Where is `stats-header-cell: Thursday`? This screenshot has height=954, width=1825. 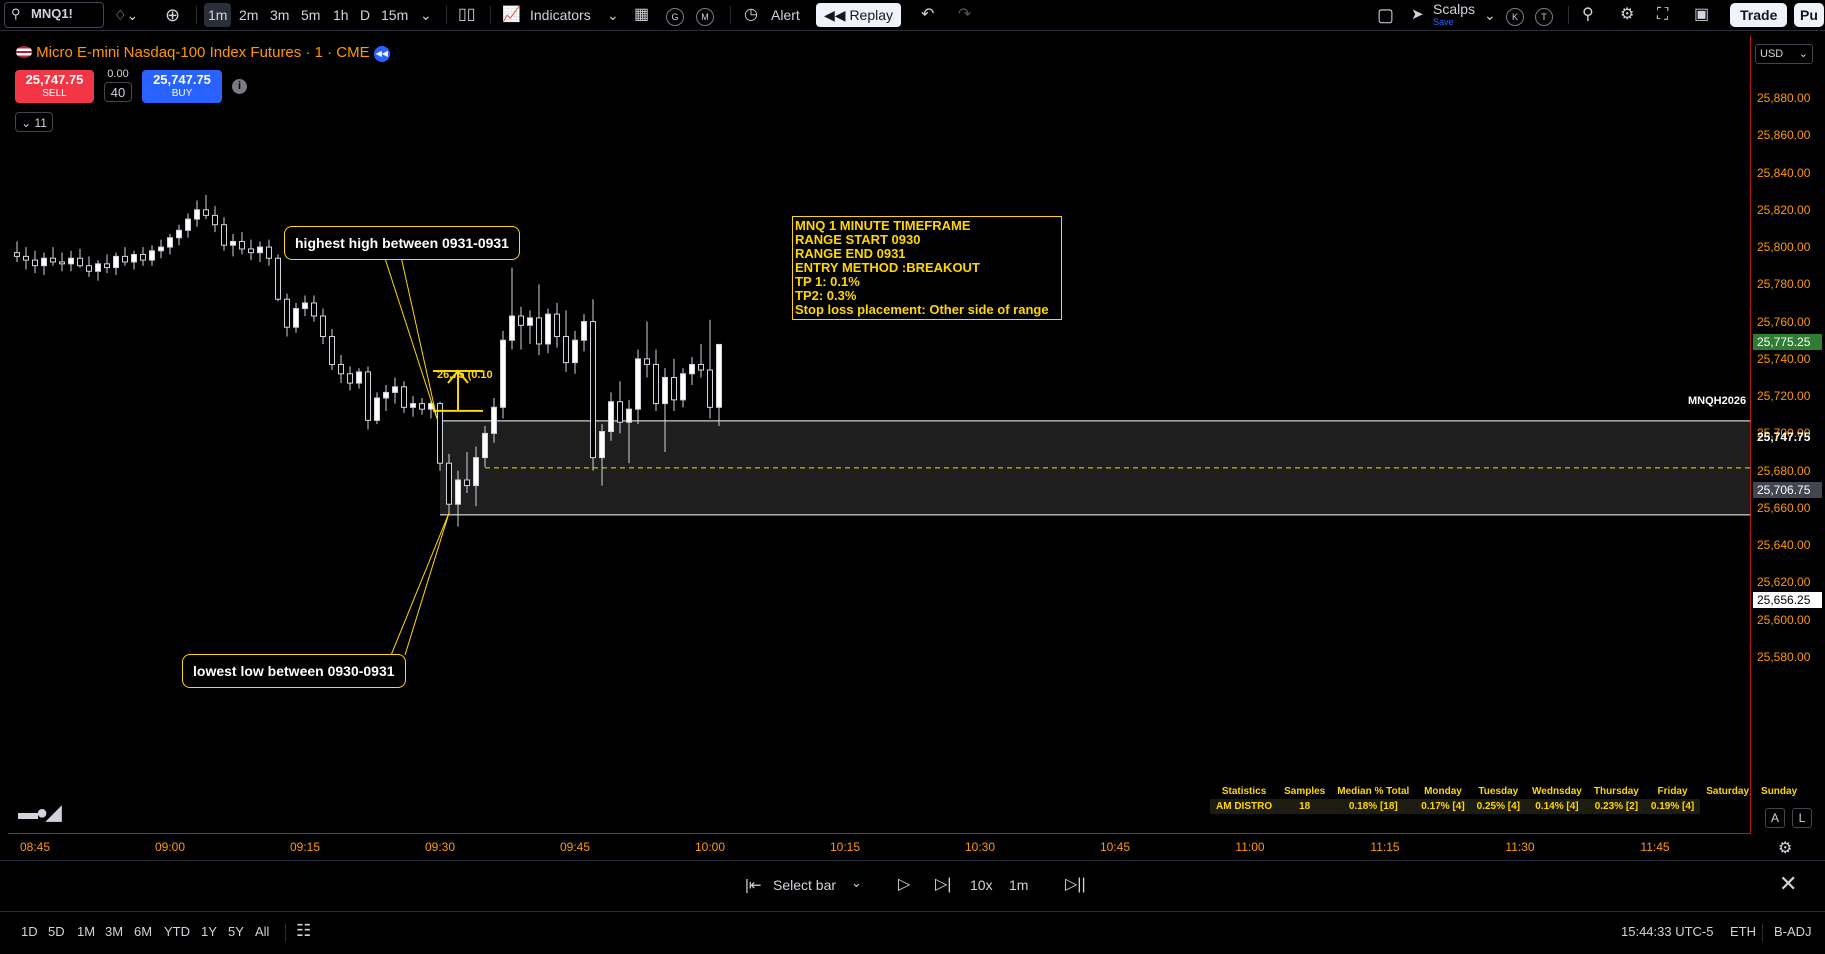 stats-header-cell: Thursday is located at coordinates (1616, 791).